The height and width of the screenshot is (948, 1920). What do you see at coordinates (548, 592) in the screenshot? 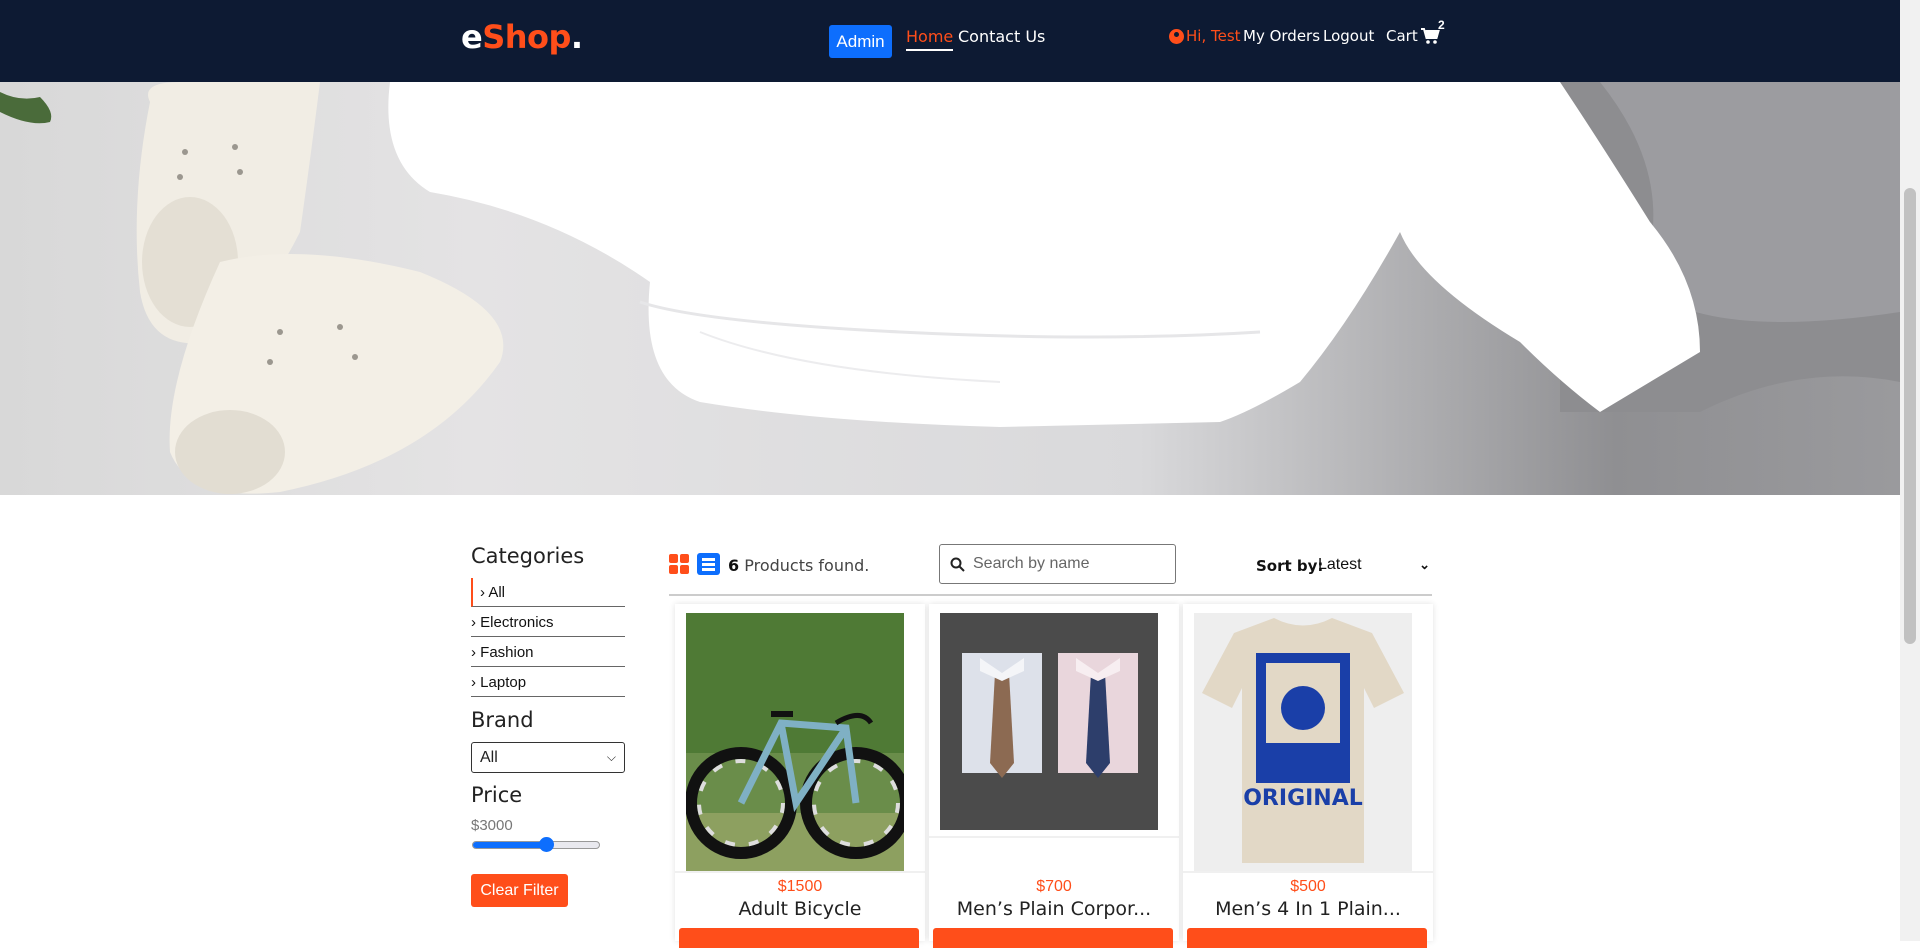
I see `category-item-all: › All` at bounding box center [548, 592].